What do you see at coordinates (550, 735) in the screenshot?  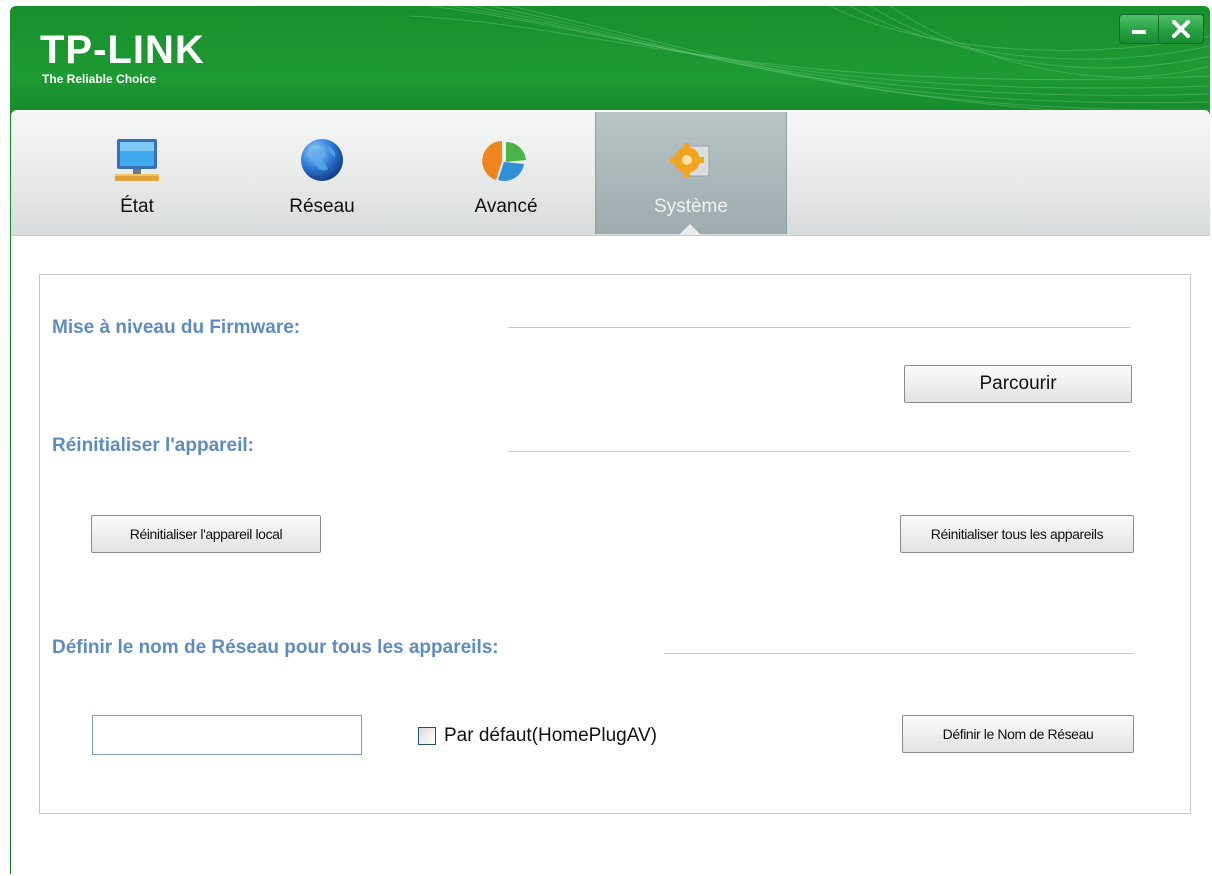 I see `checkbox-label: Par défaut(HomePlugAV)` at bounding box center [550, 735].